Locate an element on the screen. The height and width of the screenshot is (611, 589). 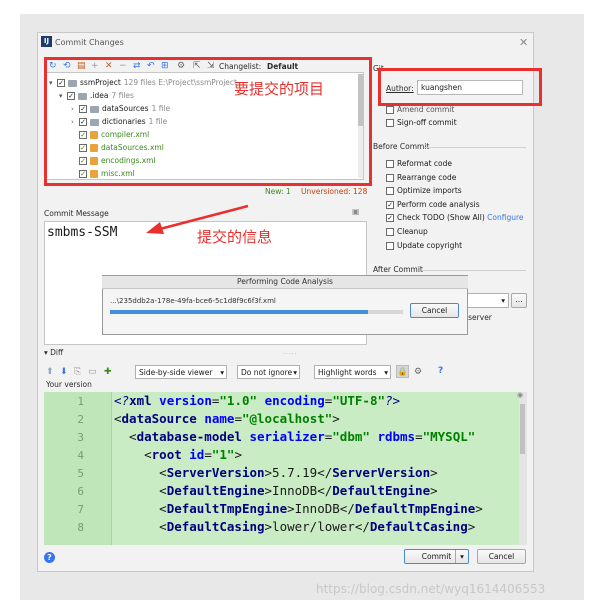
commit-button-label: Commit is located at coordinates (436, 556).